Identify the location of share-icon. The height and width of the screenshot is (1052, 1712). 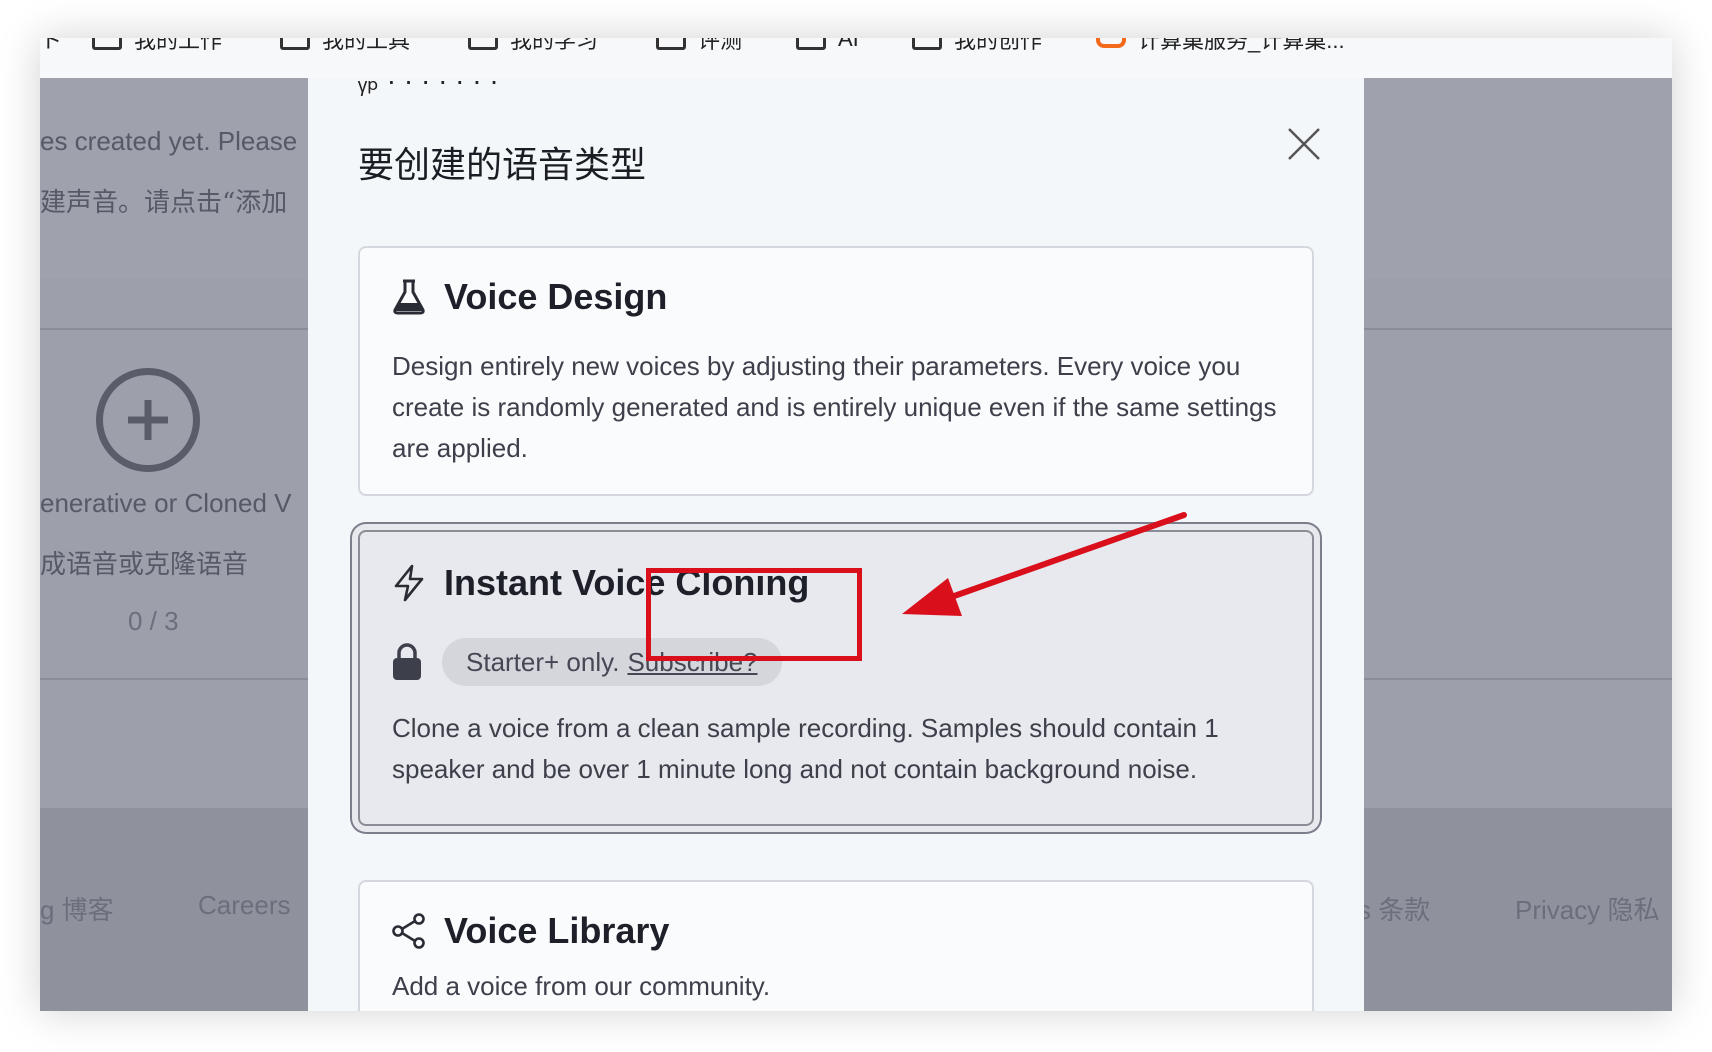
(408, 931).